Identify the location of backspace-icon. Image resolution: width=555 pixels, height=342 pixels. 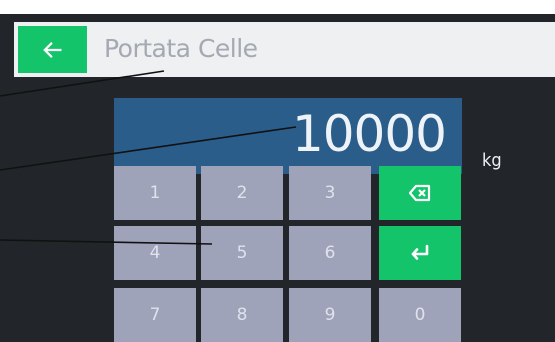
(419, 193).